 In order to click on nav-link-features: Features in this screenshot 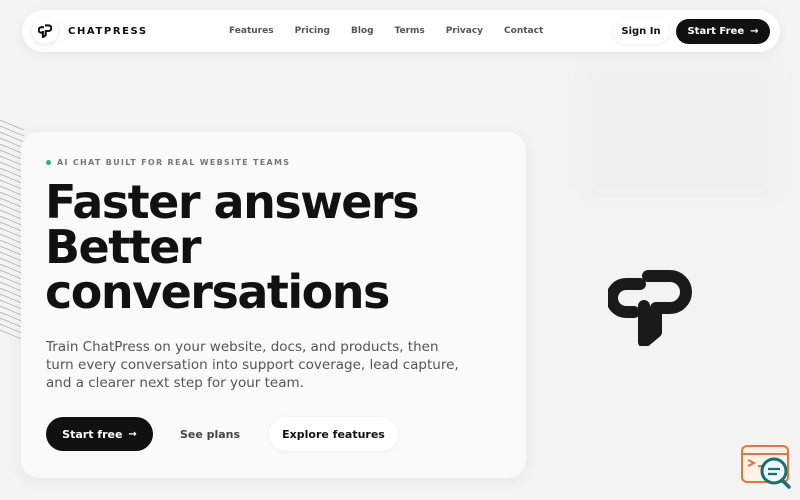, I will do `click(251, 31)`.